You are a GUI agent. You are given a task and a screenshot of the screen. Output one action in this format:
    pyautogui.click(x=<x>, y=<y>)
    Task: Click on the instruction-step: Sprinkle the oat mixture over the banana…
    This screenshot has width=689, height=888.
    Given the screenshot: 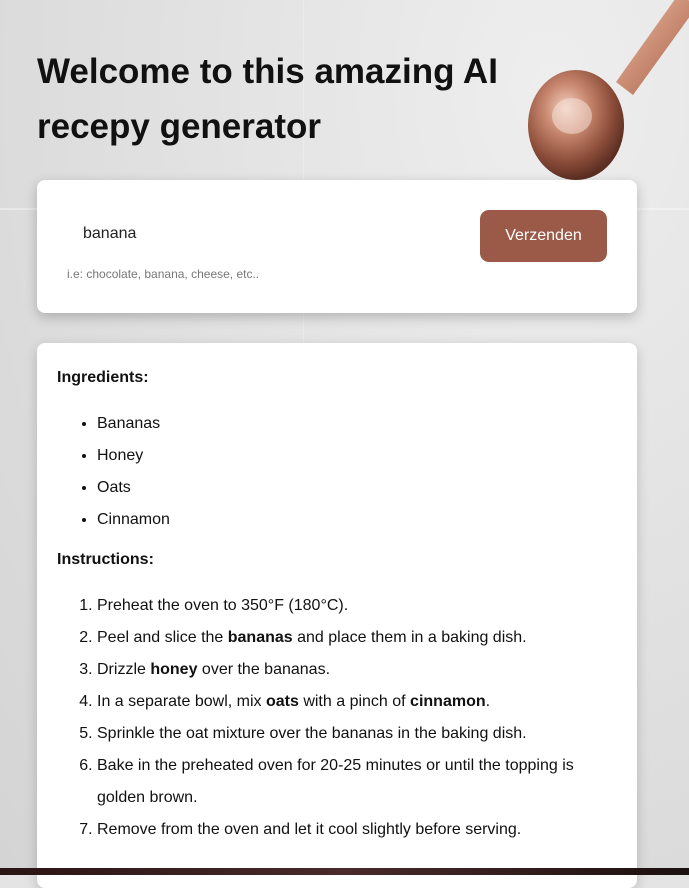 What is the action you would take?
    pyautogui.click(x=352, y=734)
    